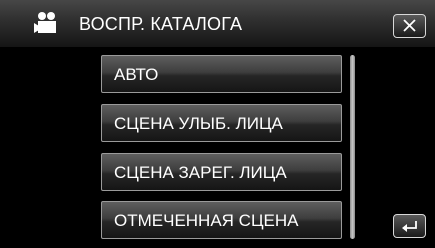 This screenshot has height=248, width=435. What do you see at coordinates (221, 220) in the screenshot?
I see `menu-item-marked-scene: ОТМЕЧЕННАЯ СЦЕНА` at bounding box center [221, 220].